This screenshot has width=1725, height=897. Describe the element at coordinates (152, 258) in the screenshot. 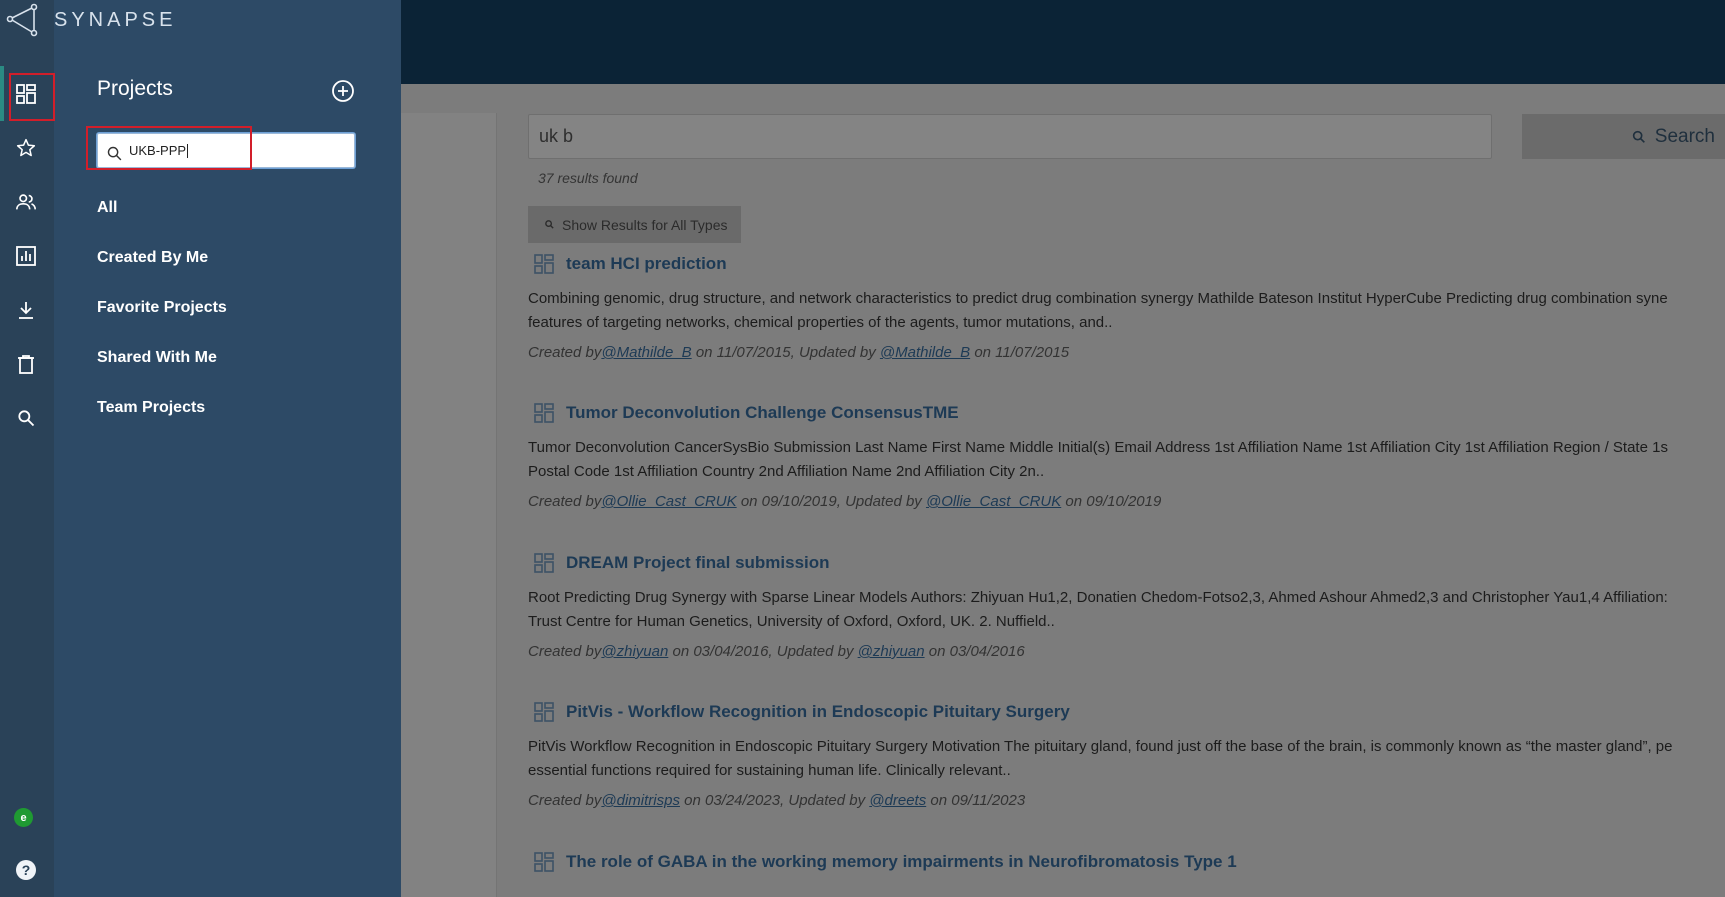

I see `drawer-item-created-by-me: Created By Me` at that location.